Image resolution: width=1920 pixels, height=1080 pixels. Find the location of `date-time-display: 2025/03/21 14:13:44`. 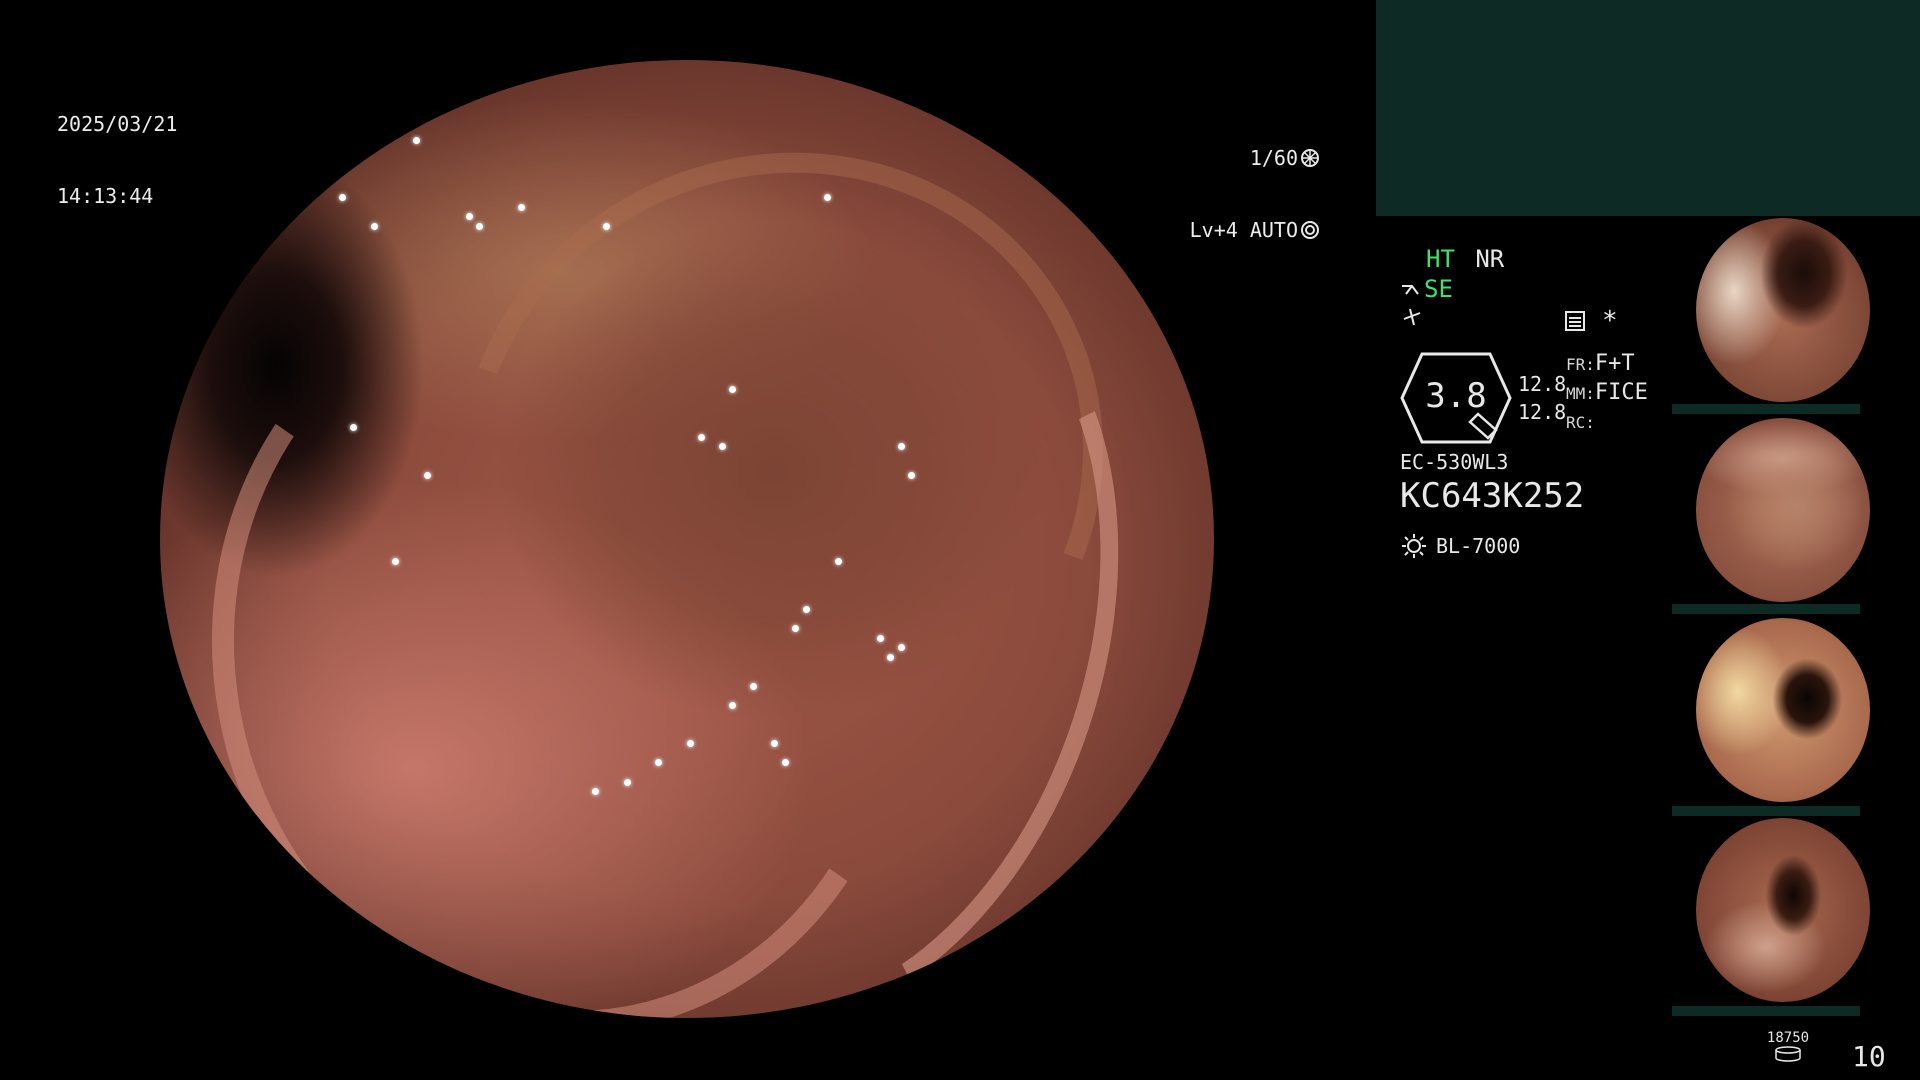

date-time-display: 2025/03/21 14:13:44 is located at coordinates (117, 148).